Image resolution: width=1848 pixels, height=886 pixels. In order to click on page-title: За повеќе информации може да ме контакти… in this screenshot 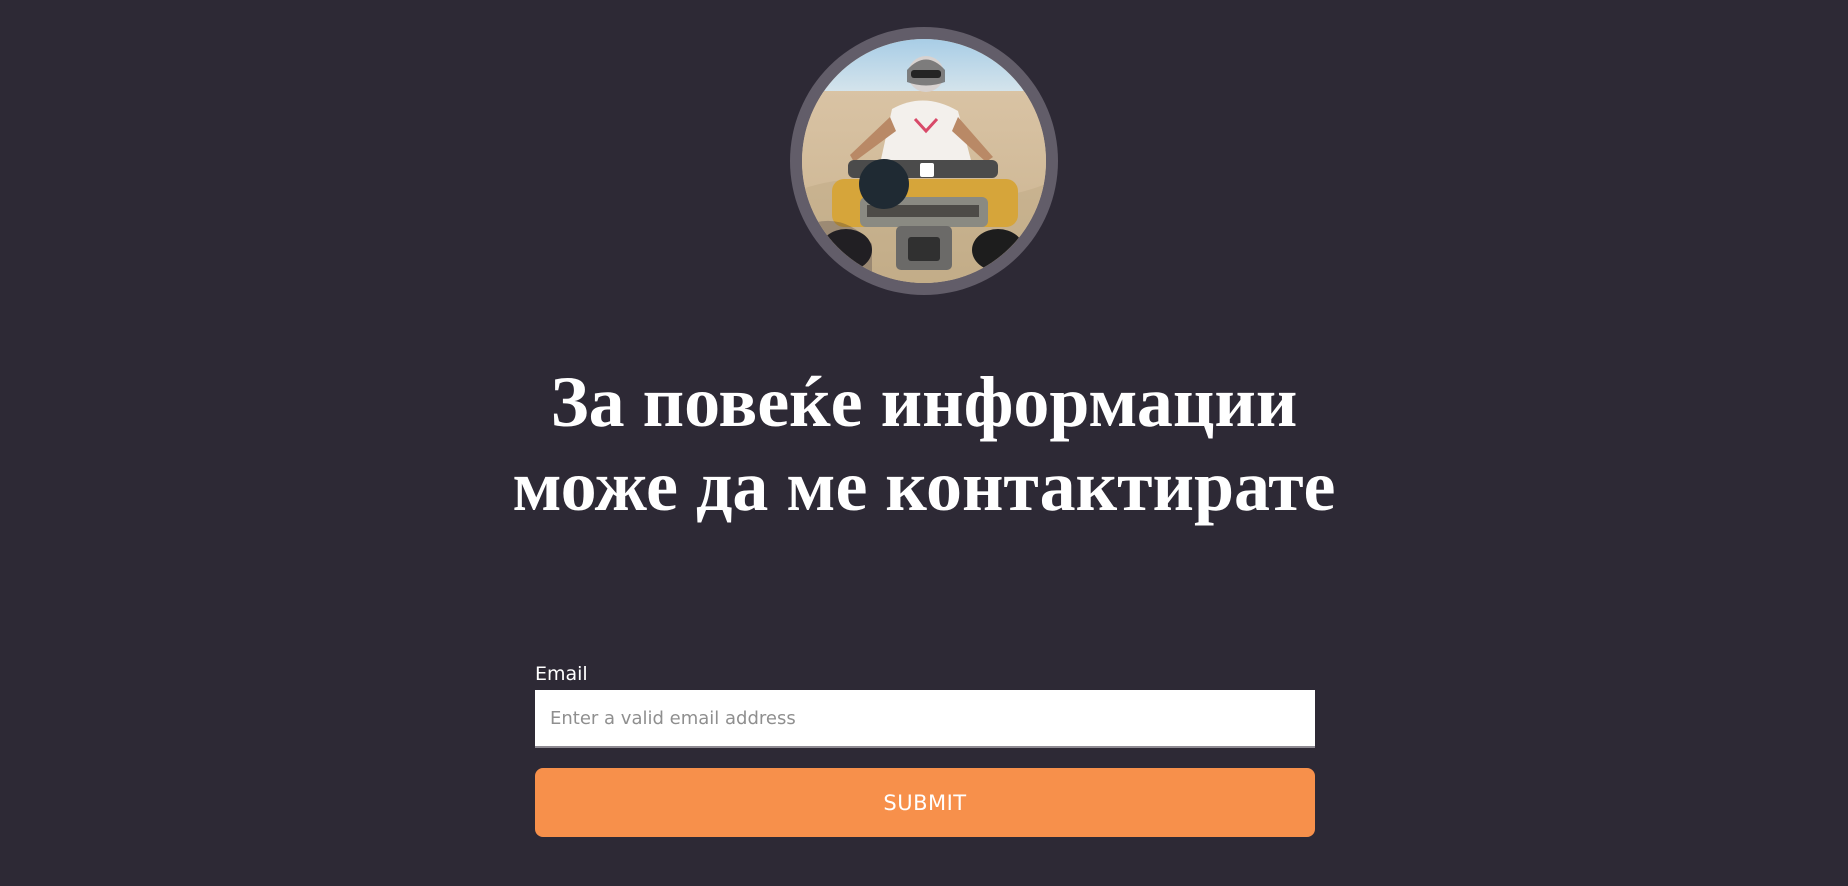, I will do `click(924, 444)`.